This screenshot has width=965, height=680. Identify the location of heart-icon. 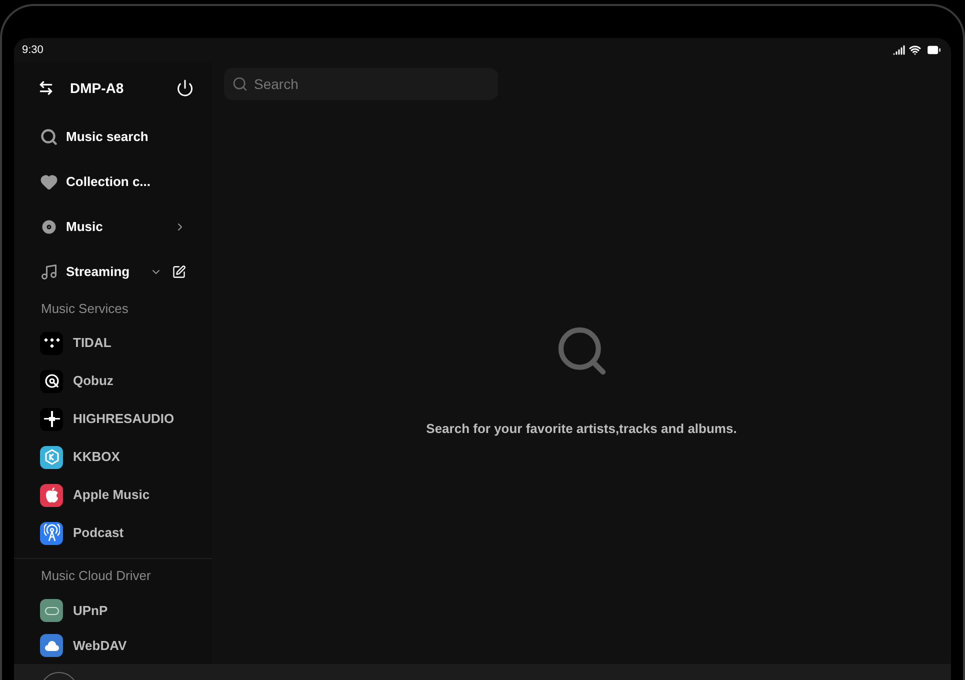
(49, 181).